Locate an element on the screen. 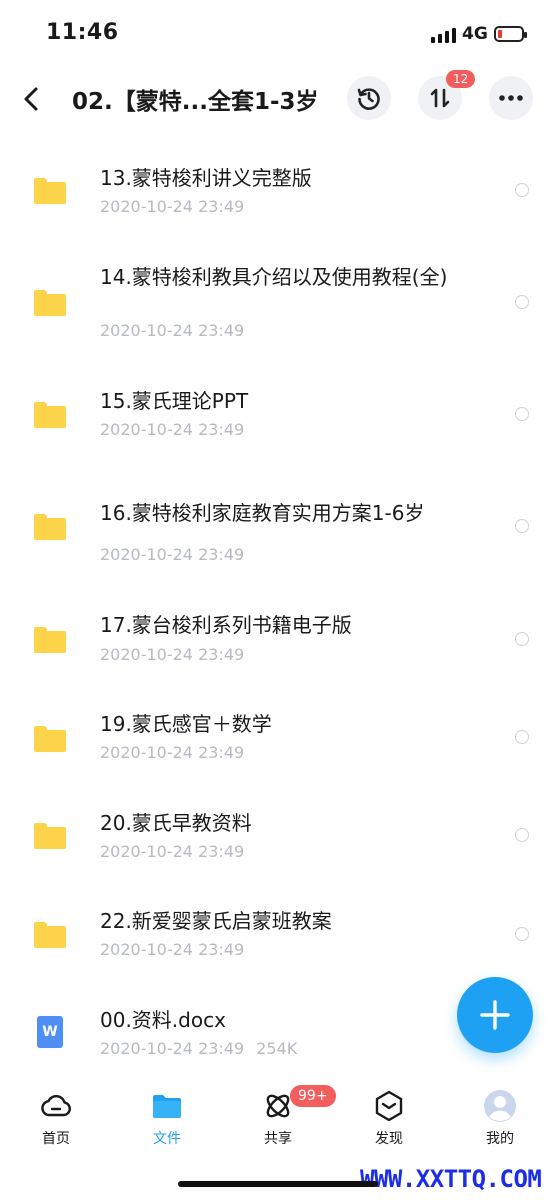 Image resolution: width=555 pixels, height=1200 pixels. tab-home: 首页 is located at coordinates (56, 1116).